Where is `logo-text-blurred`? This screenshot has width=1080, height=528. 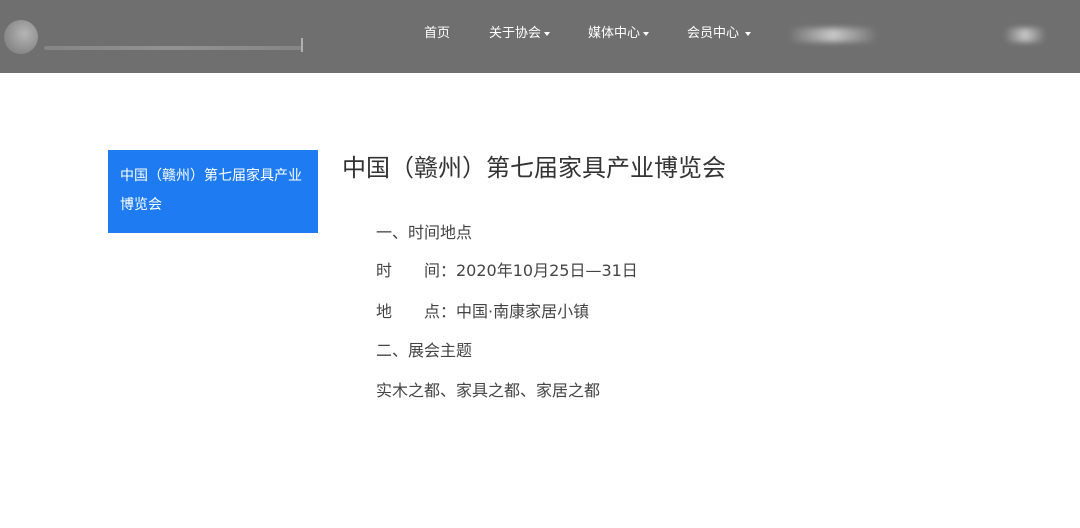 logo-text-blurred is located at coordinates (173, 48).